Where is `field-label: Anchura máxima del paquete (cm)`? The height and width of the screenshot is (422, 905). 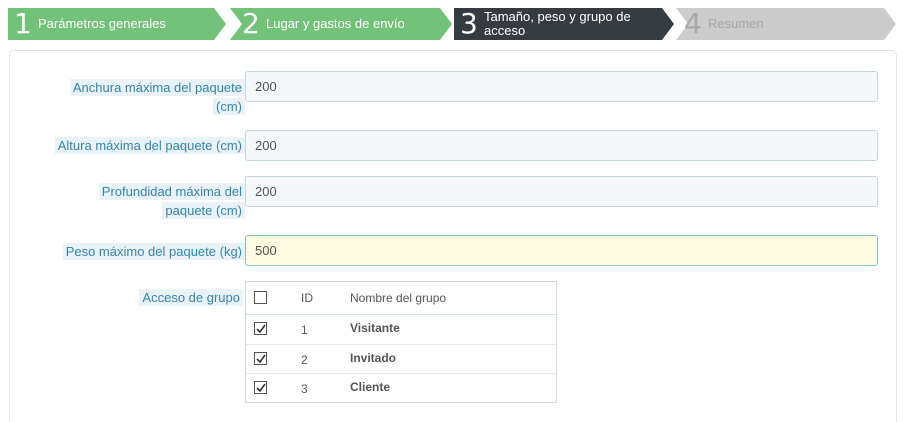
field-label: Anchura máxima del paquete (cm) is located at coordinates (145, 97).